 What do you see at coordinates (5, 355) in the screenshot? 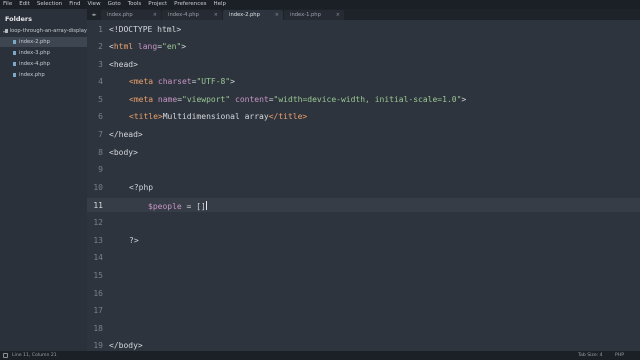
I see `panel-toggle-icon` at bounding box center [5, 355].